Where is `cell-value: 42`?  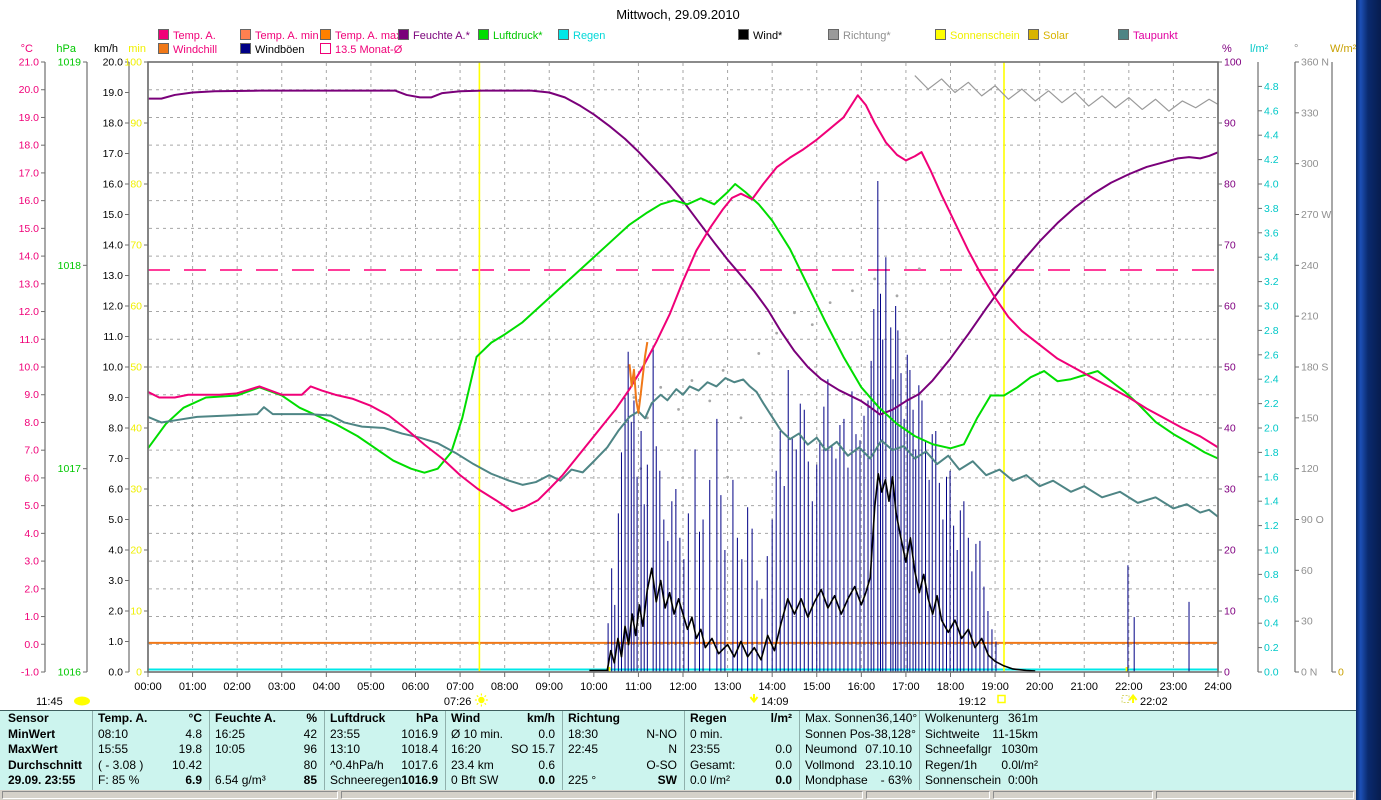
cell-value: 42 is located at coordinates (310, 733).